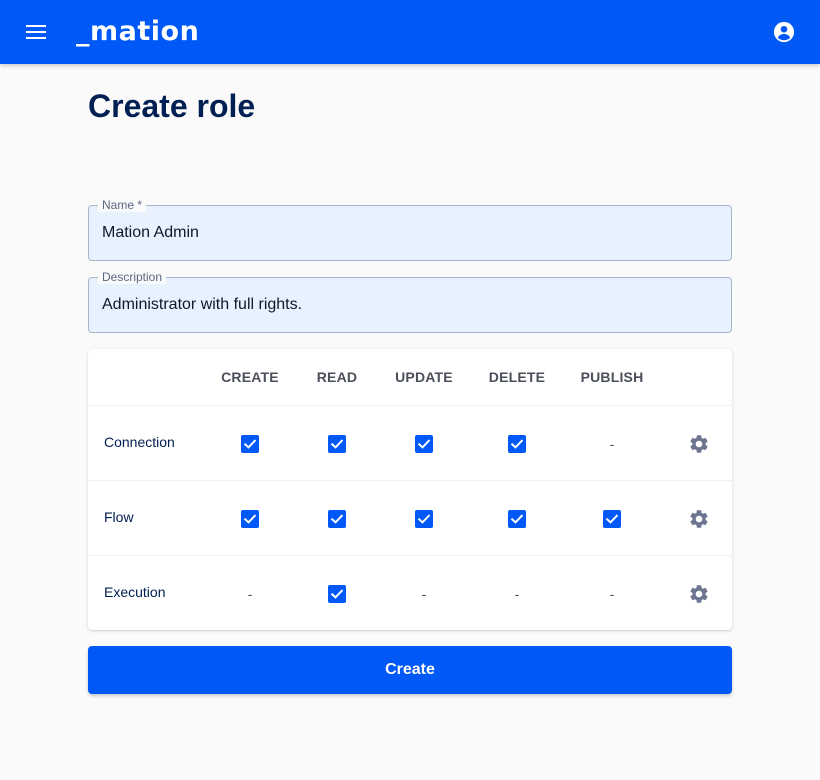 This screenshot has width=820, height=780. I want to click on account-circle-icon, so click(784, 32).